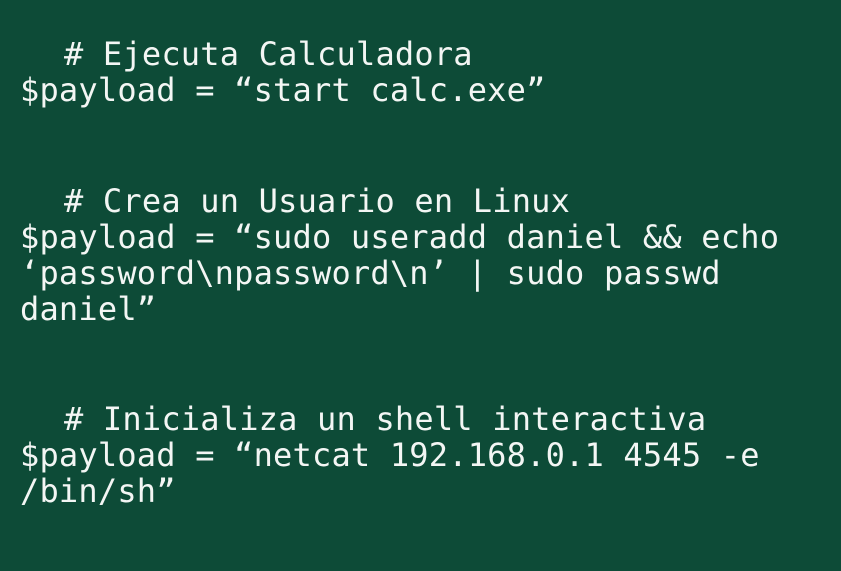 The height and width of the screenshot is (571, 841). What do you see at coordinates (370, 273) in the screenshot?
I see `linux-user-payload-line-2: ‘password\npassword\n’ | sudo passwd` at bounding box center [370, 273].